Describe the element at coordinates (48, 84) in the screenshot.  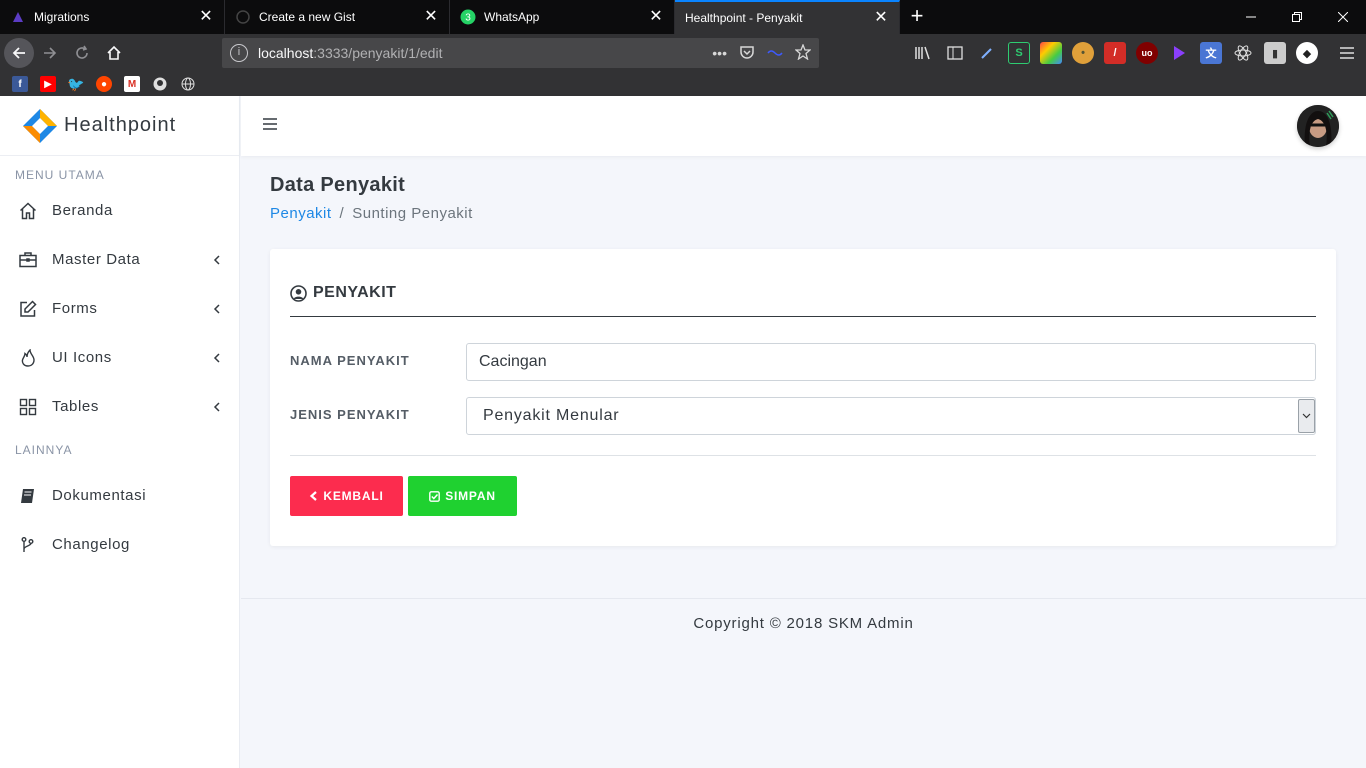
I see `youtube-bookmark-icon: ▶` at that location.